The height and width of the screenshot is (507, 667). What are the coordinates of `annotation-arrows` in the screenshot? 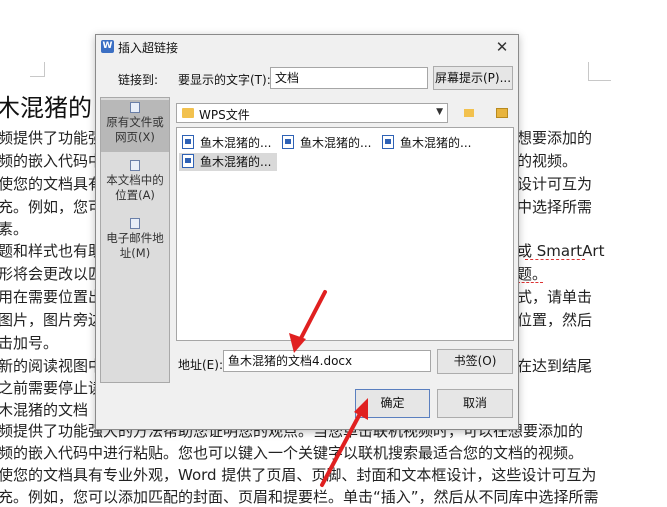 It's located at (328, 388).